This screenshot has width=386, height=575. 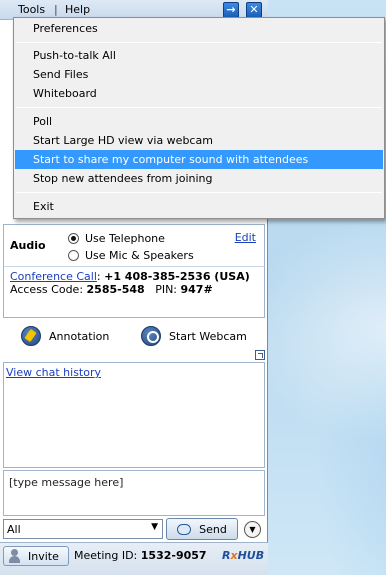 What do you see at coordinates (177, 276) in the screenshot?
I see `conference-phone: +1 408-385-2536 (USA)` at bounding box center [177, 276].